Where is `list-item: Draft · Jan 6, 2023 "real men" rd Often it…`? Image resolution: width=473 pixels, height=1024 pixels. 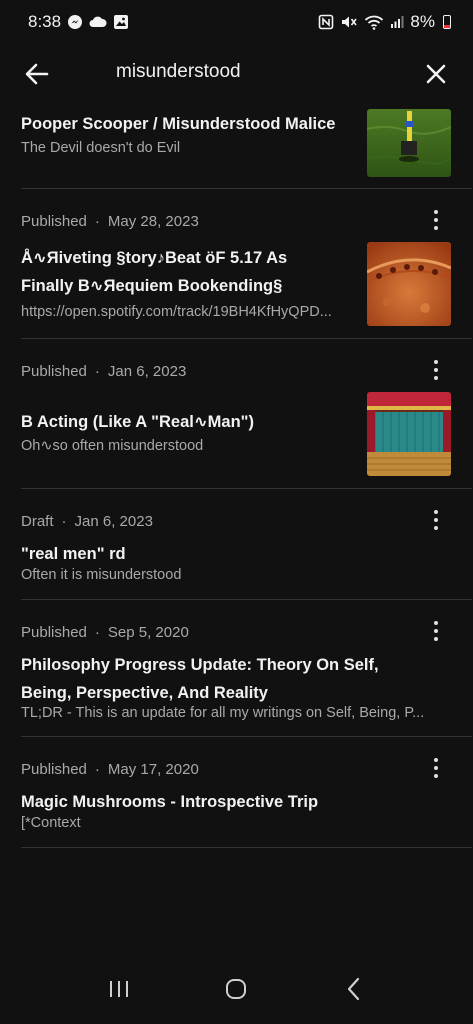
list-item: Draft · Jan 6, 2023 "real men" rd Often it… is located at coordinates (246, 544).